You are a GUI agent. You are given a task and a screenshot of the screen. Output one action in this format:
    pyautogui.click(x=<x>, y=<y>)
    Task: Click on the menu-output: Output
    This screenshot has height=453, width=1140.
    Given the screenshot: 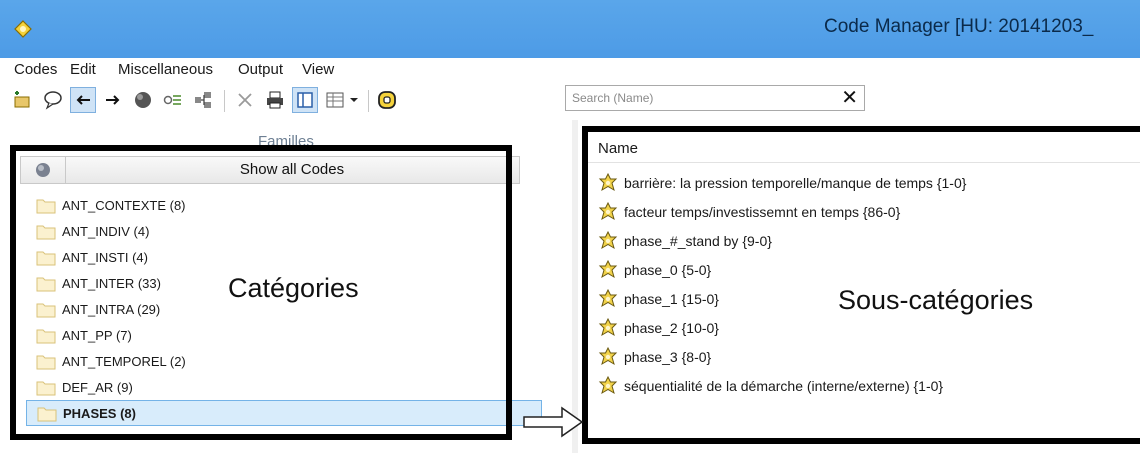 What is the action you would take?
    pyautogui.click(x=260, y=69)
    